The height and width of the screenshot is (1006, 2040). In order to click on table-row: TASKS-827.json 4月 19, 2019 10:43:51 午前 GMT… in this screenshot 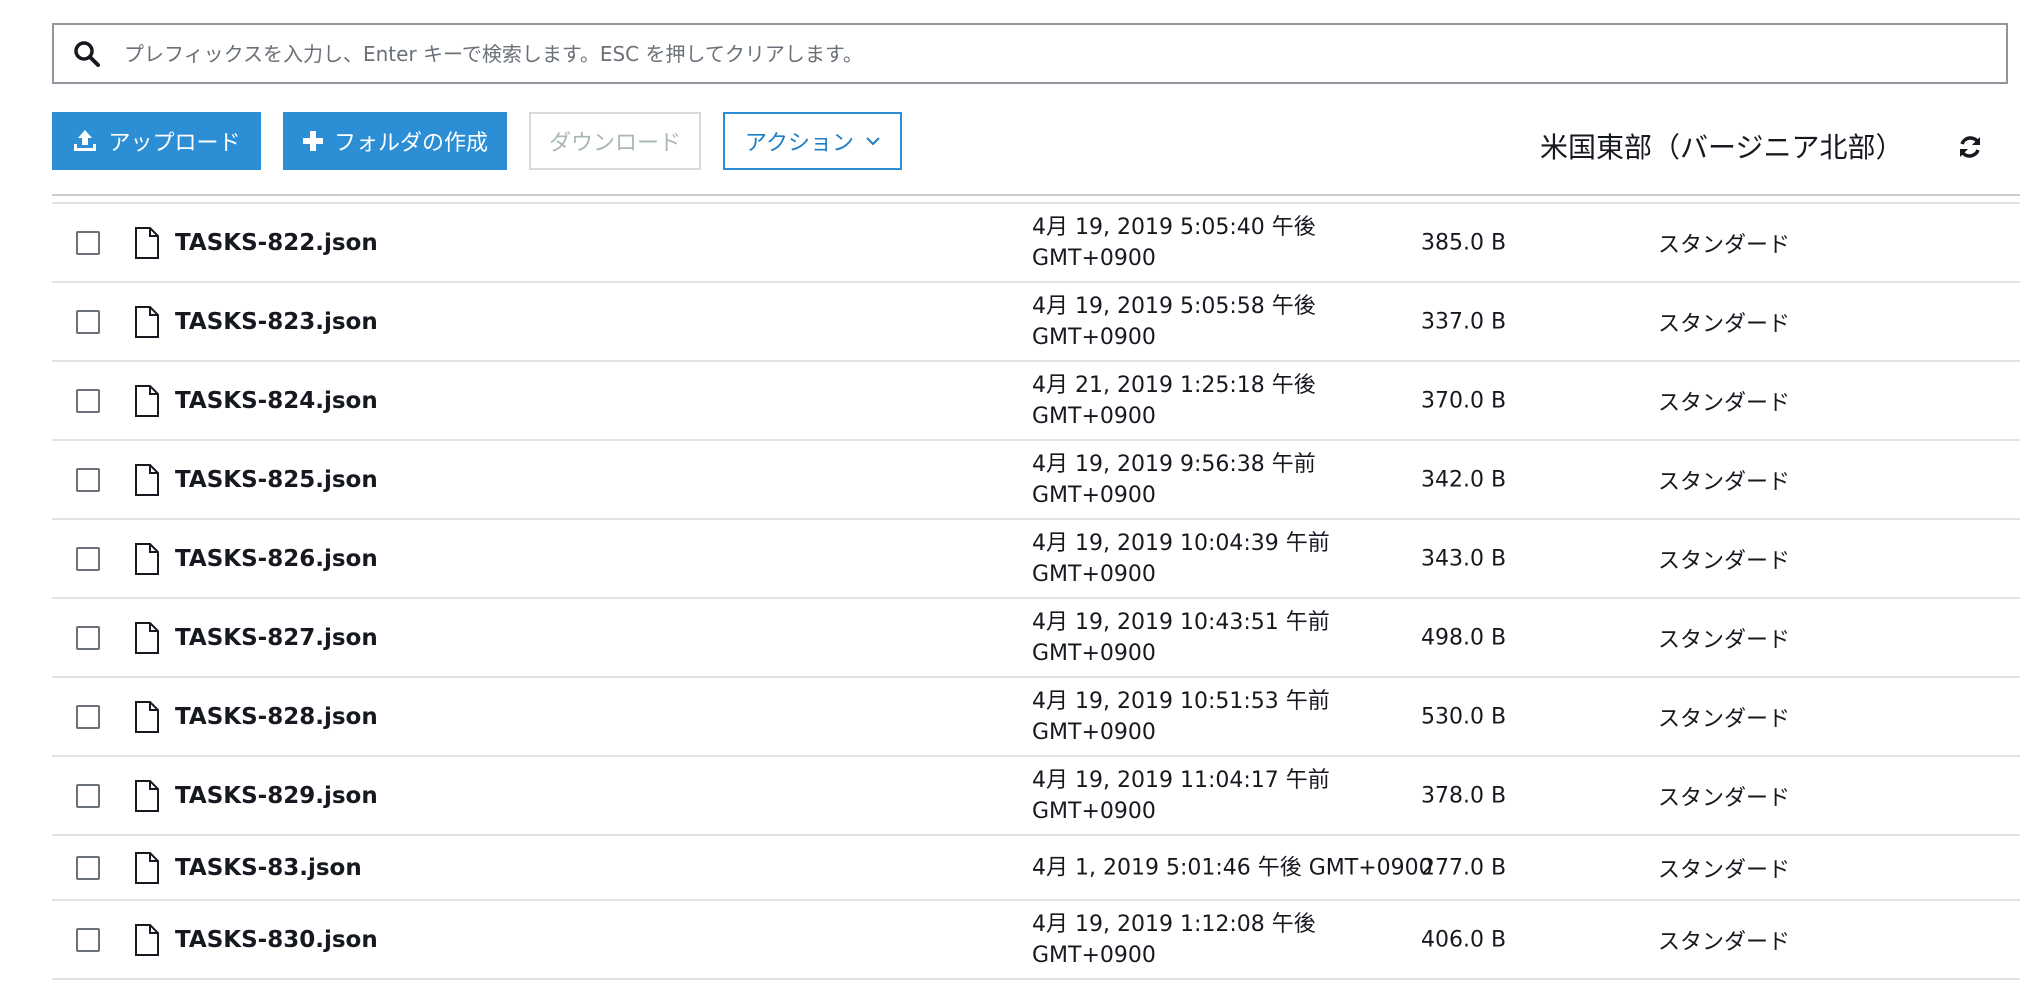, I will do `click(1036, 638)`.